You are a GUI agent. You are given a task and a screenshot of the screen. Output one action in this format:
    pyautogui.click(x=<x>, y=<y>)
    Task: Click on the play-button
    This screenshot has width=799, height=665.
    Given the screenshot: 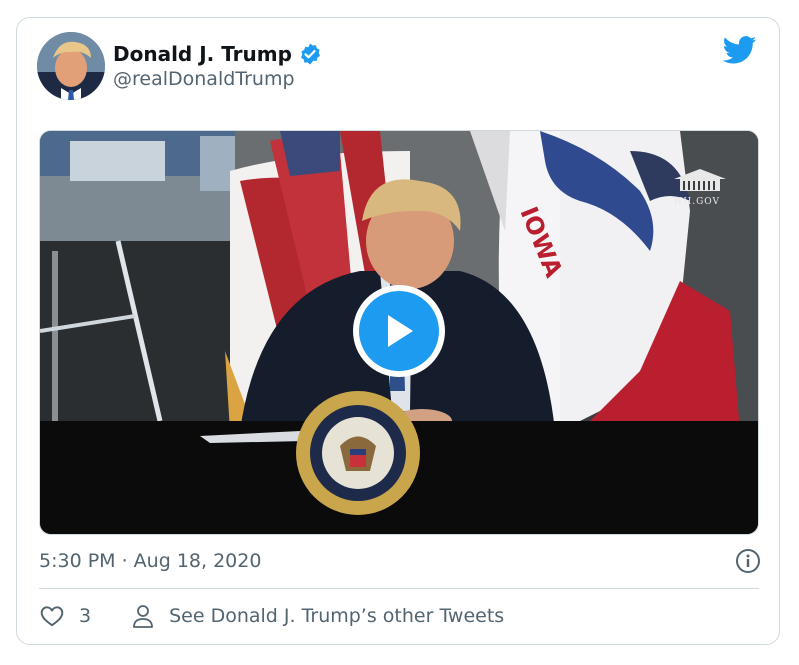 What is the action you would take?
    pyautogui.click(x=399, y=331)
    